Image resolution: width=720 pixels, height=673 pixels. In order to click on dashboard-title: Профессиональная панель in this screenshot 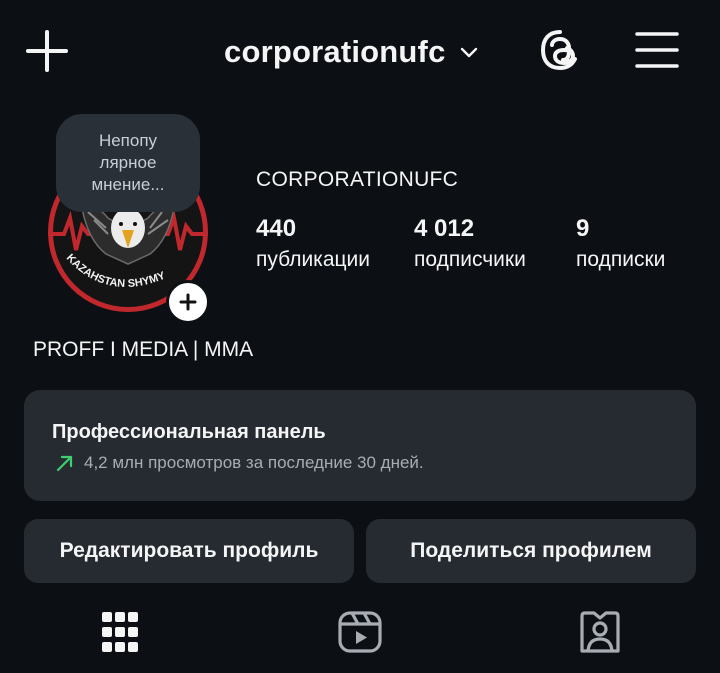, I will do `click(189, 432)`.